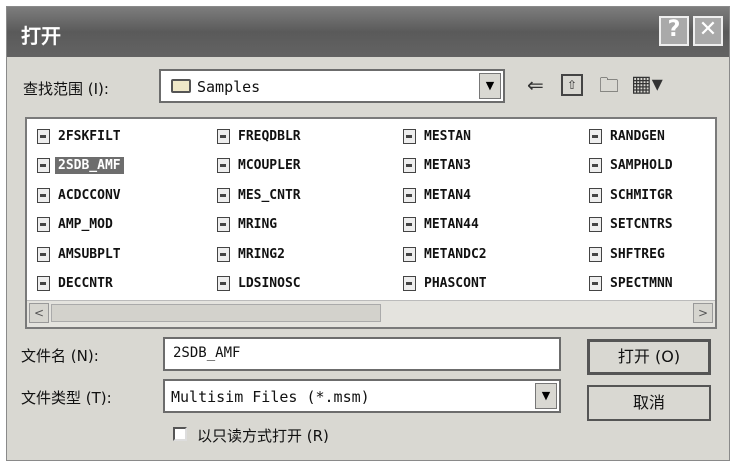 This screenshot has width=736, height=467. I want to click on file-name: METAN4, so click(447, 195).